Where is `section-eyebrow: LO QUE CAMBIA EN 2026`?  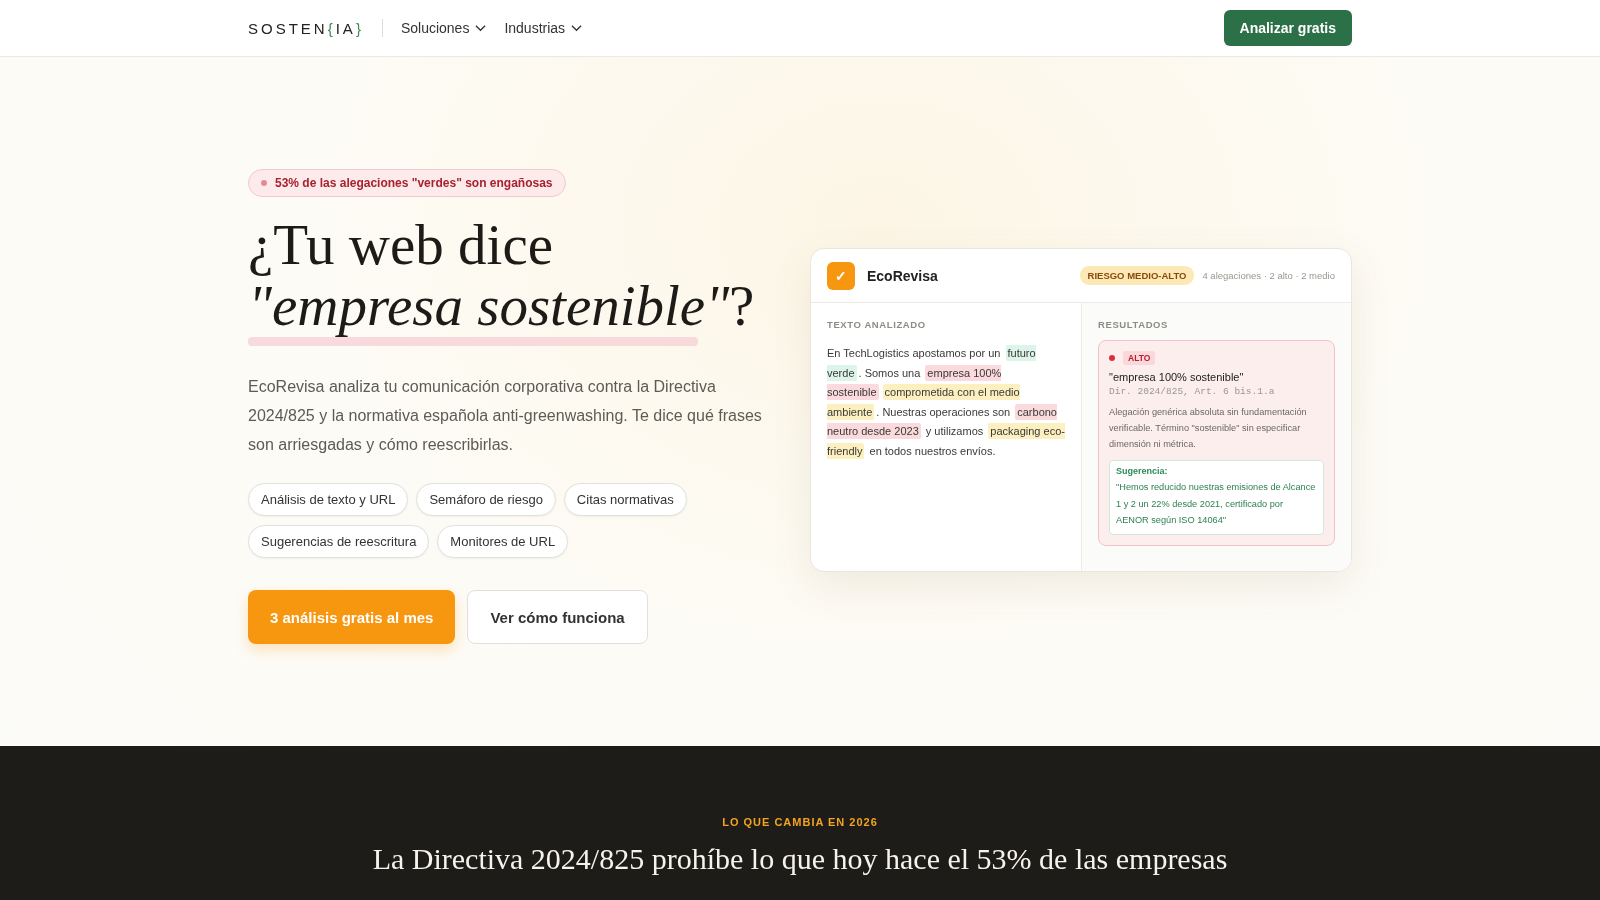 section-eyebrow: LO QUE CAMBIA EN 2026 is located at coordinates (800, 822).